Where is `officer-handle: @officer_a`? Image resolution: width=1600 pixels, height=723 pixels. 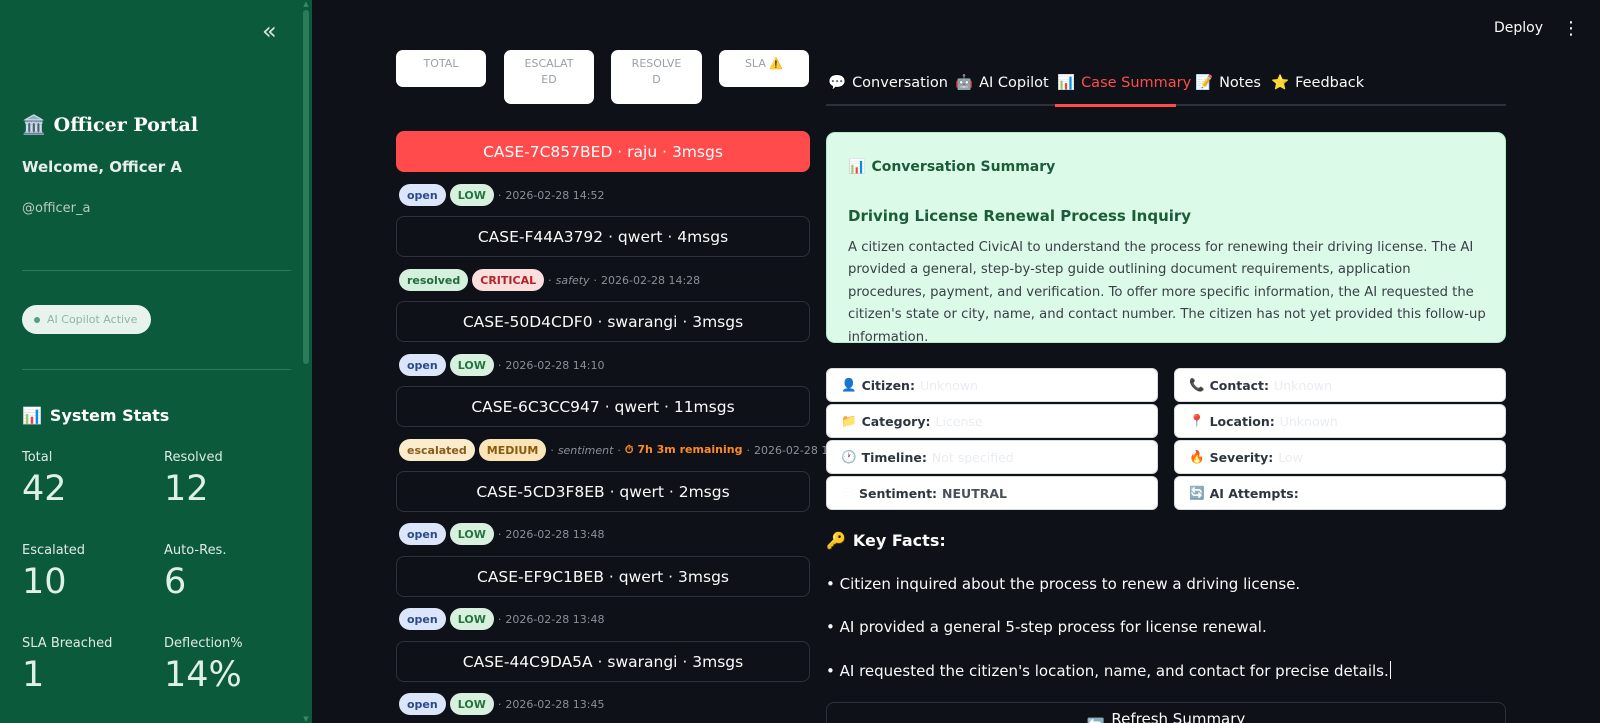 officer-handle: @officer_a is located at coordinates (56, 208).